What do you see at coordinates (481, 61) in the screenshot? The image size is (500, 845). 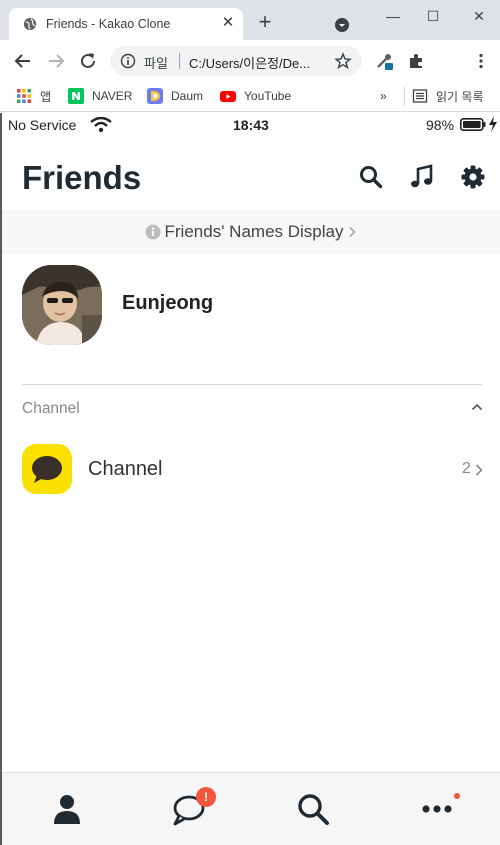 I see `browser-menu-icon` at bounding box center [481, 61].